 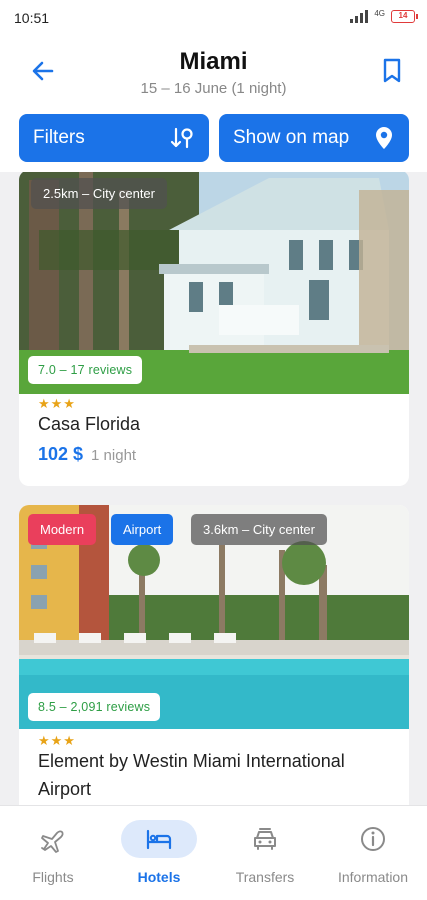 What do you see at coordinates (384, 138) in the screenshot?
I see `map-pin-icon` at bounding box center [384, 138].